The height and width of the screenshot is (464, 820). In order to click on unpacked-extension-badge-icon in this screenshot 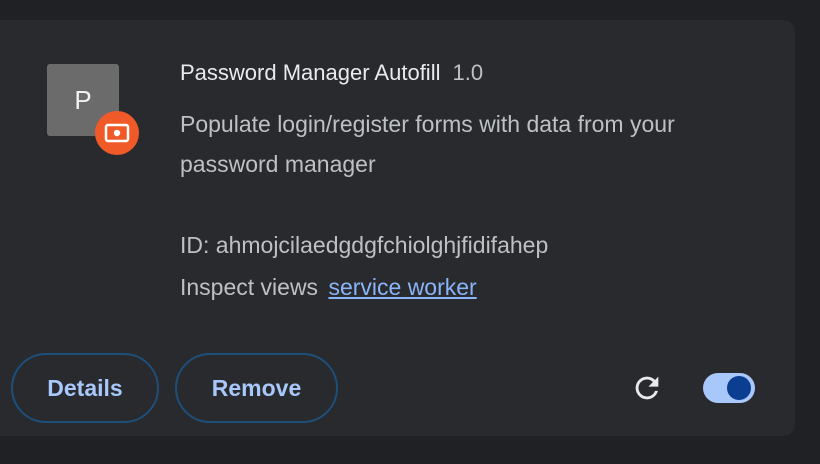, I will do `click(117, 133)`.